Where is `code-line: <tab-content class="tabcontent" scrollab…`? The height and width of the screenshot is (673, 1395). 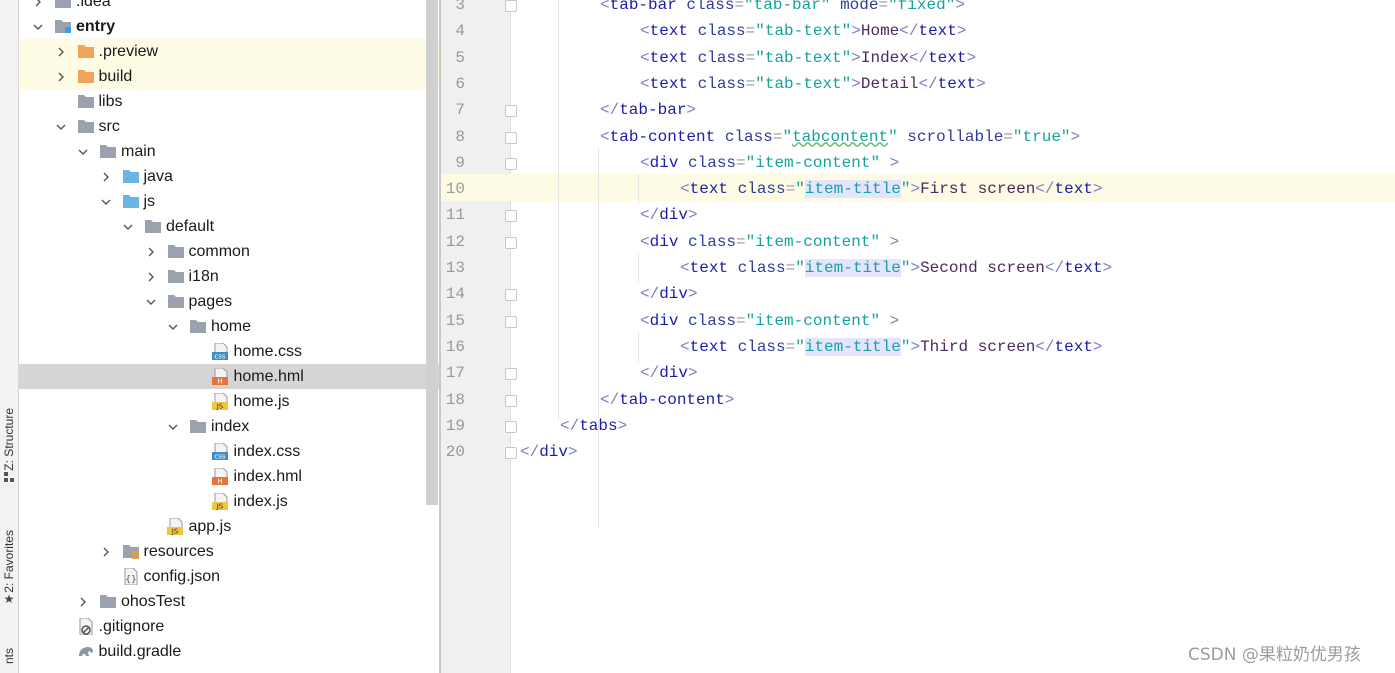
code-line: <tab-content class="tabcontent" scrollab… is located at coordinates (840, 137).